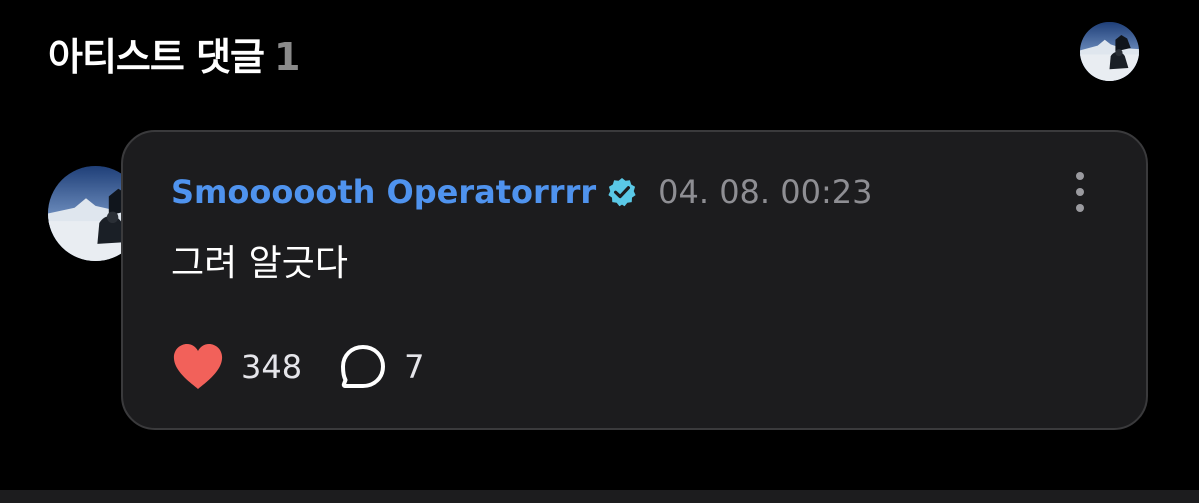  What do you see at coordinates (236, 367) in the screenshot?
I see `like-button: 348` at bounding box center [236, 367].